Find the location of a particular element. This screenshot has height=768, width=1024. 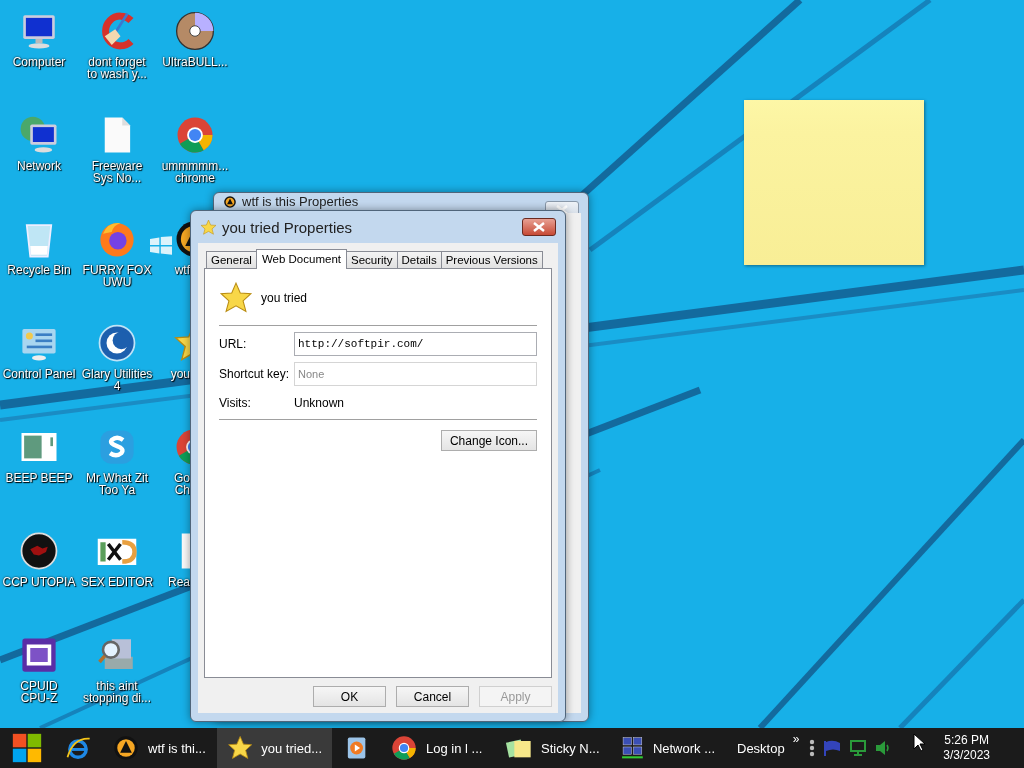

icon-label: FURRY FOX UWU is located at coordinates (117, 276).